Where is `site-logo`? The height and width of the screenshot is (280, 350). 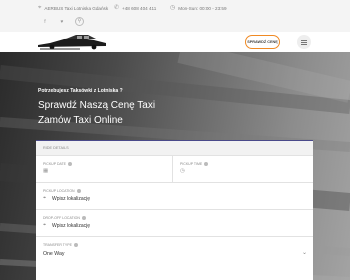
site-logo is located at coordinates (72, 41).